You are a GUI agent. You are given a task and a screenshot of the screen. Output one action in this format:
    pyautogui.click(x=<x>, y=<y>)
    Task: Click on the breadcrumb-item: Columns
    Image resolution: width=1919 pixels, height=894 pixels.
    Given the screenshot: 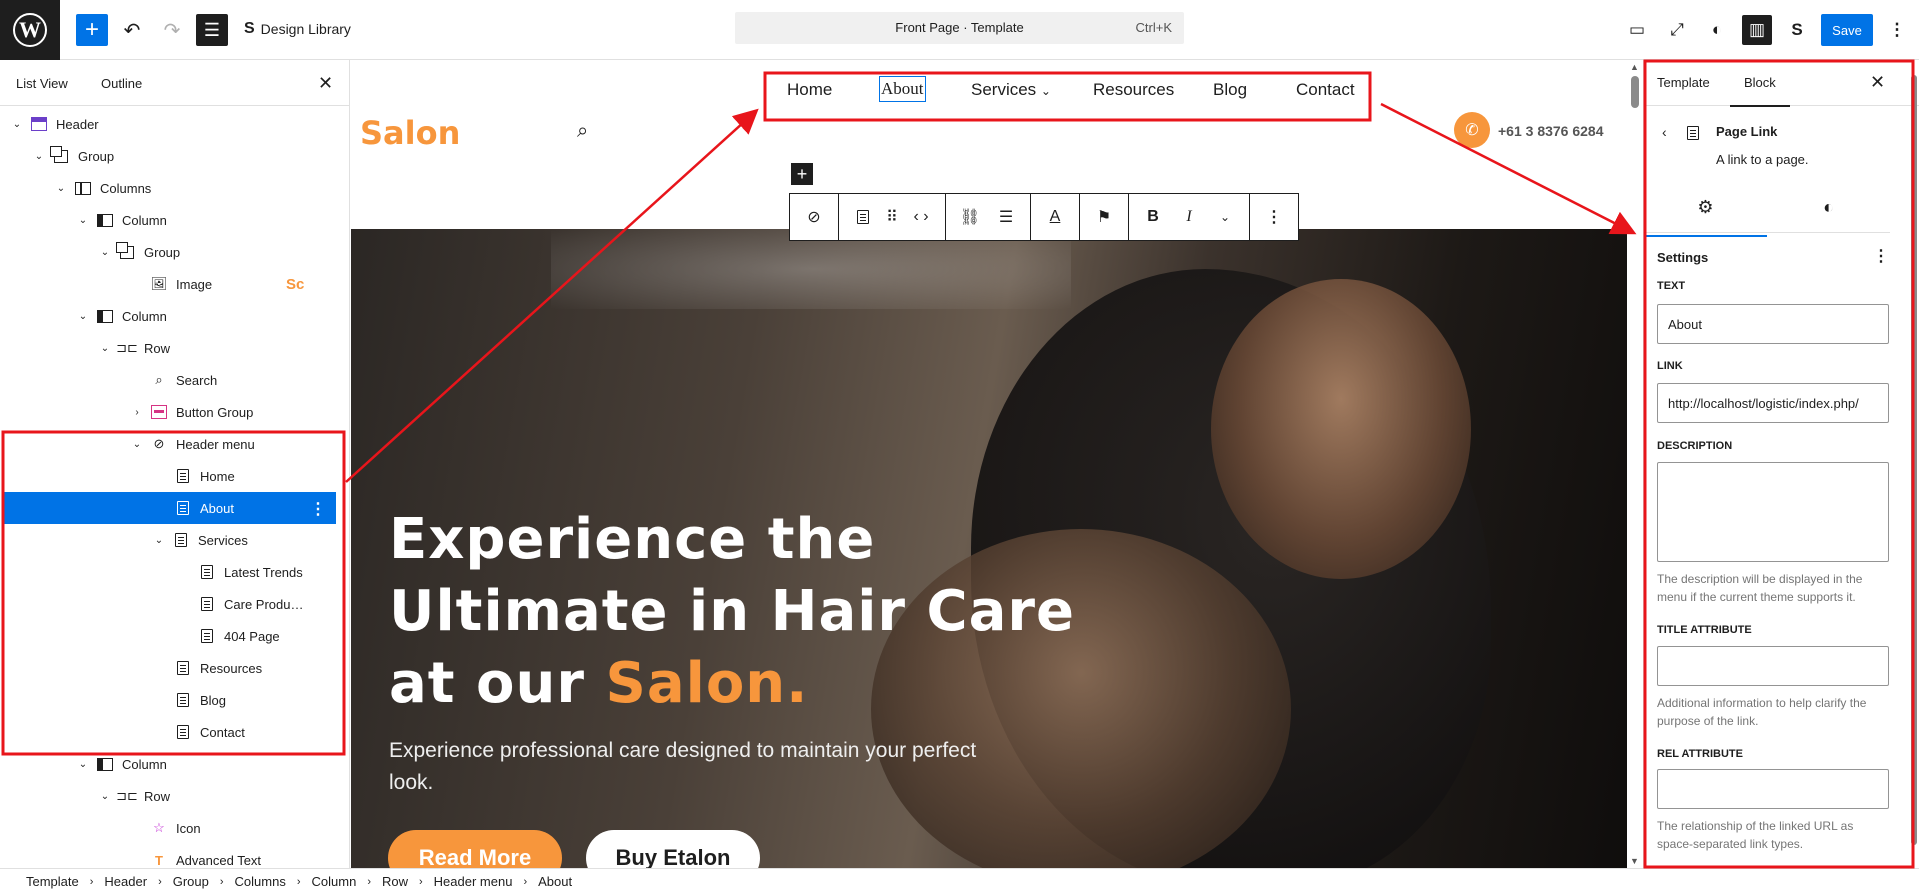 What is the action you would take?
    pyautogui.click(x=260, y=881)
    